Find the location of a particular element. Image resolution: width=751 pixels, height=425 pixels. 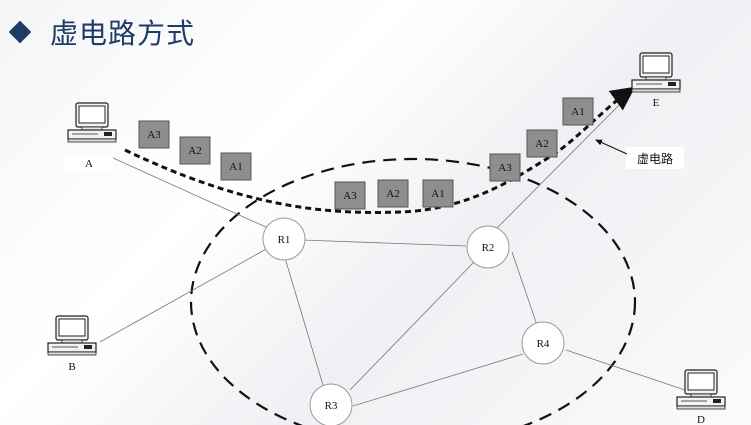

link-b-r1 is located at coordinates (184, 295).